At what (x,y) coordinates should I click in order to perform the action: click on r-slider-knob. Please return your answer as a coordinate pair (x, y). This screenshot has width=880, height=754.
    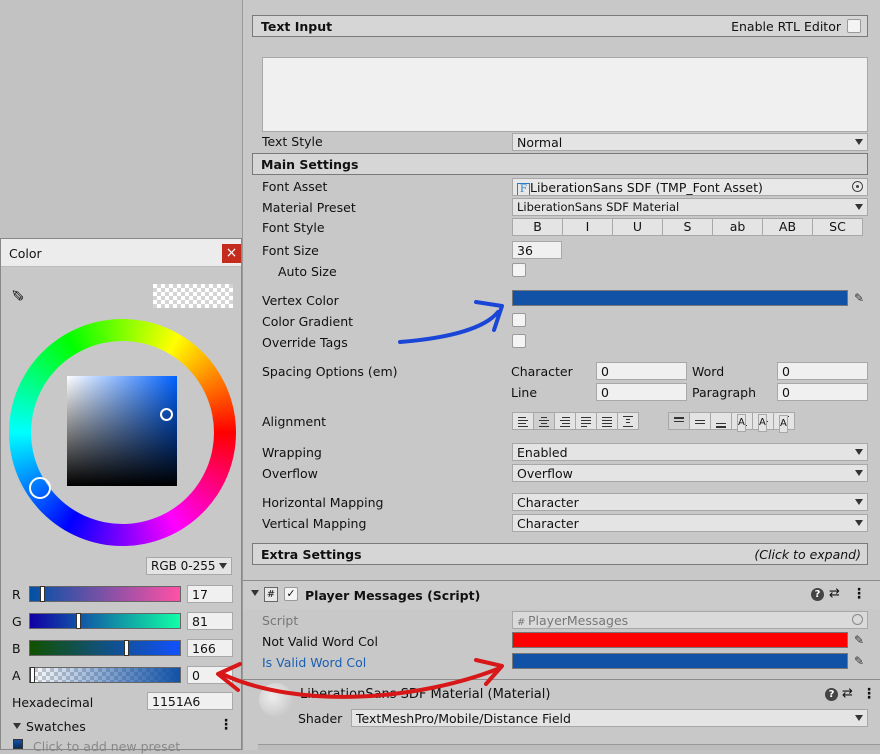
    Looking at the image, I should click on (42, 594).